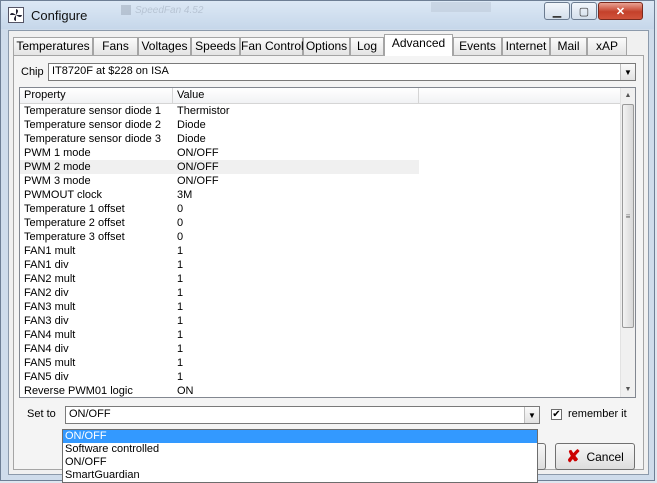  What do you see at coordinates (92, 139) in the screenshot?
I see `property-cell: Temperature sensor diode 3` at bounding box center [92, 139].